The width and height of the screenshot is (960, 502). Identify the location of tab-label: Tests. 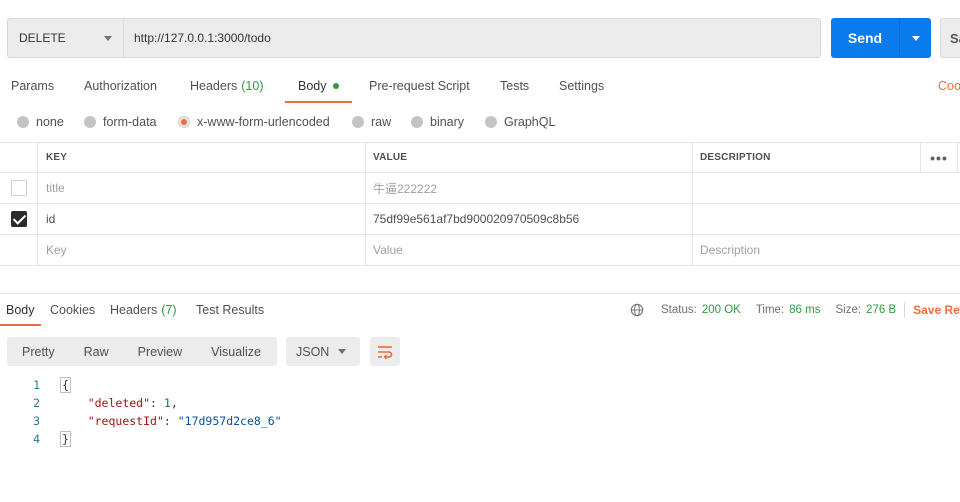
(515, 86).